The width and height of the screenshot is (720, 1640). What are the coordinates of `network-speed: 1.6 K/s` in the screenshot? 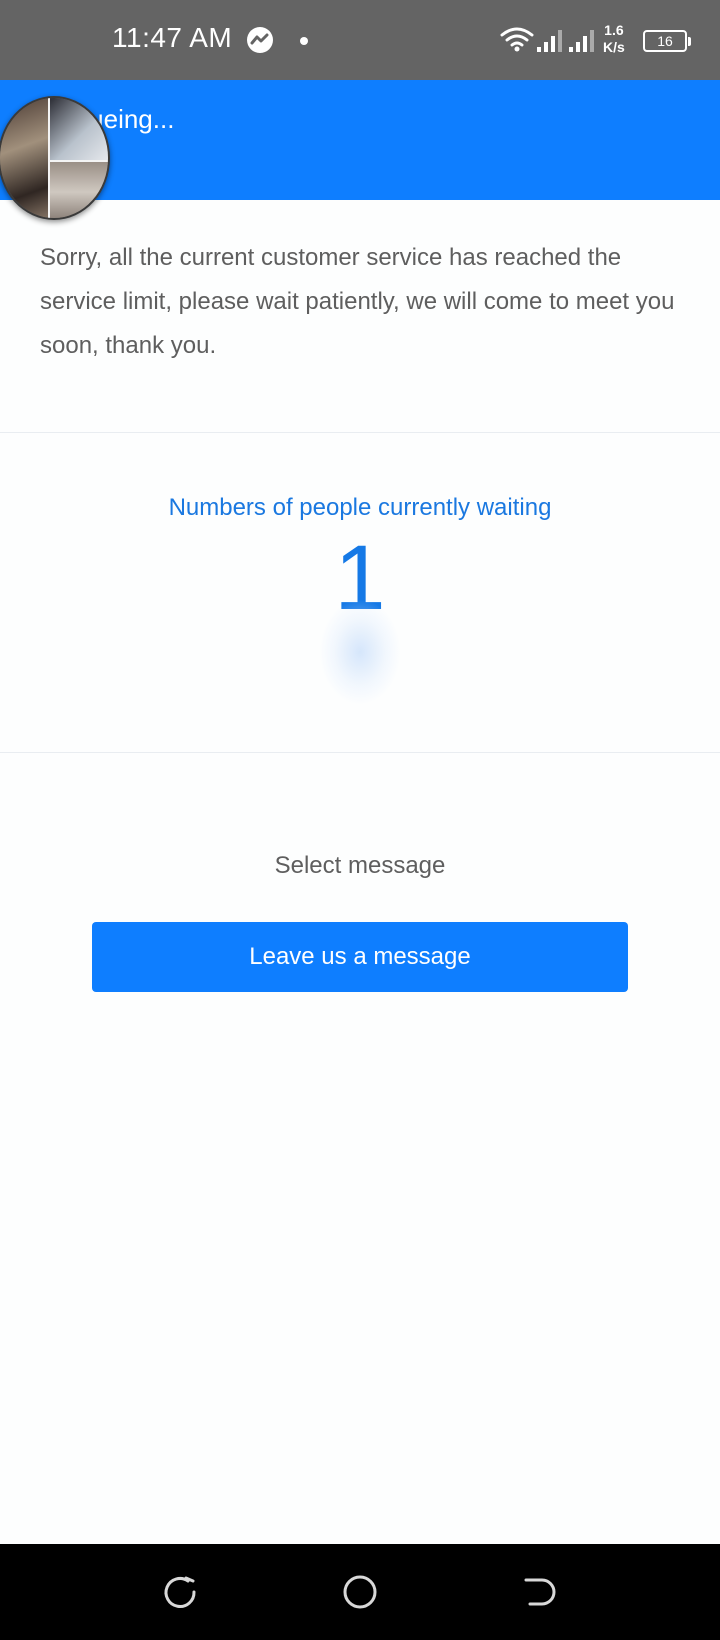 It's located at (614, 39).